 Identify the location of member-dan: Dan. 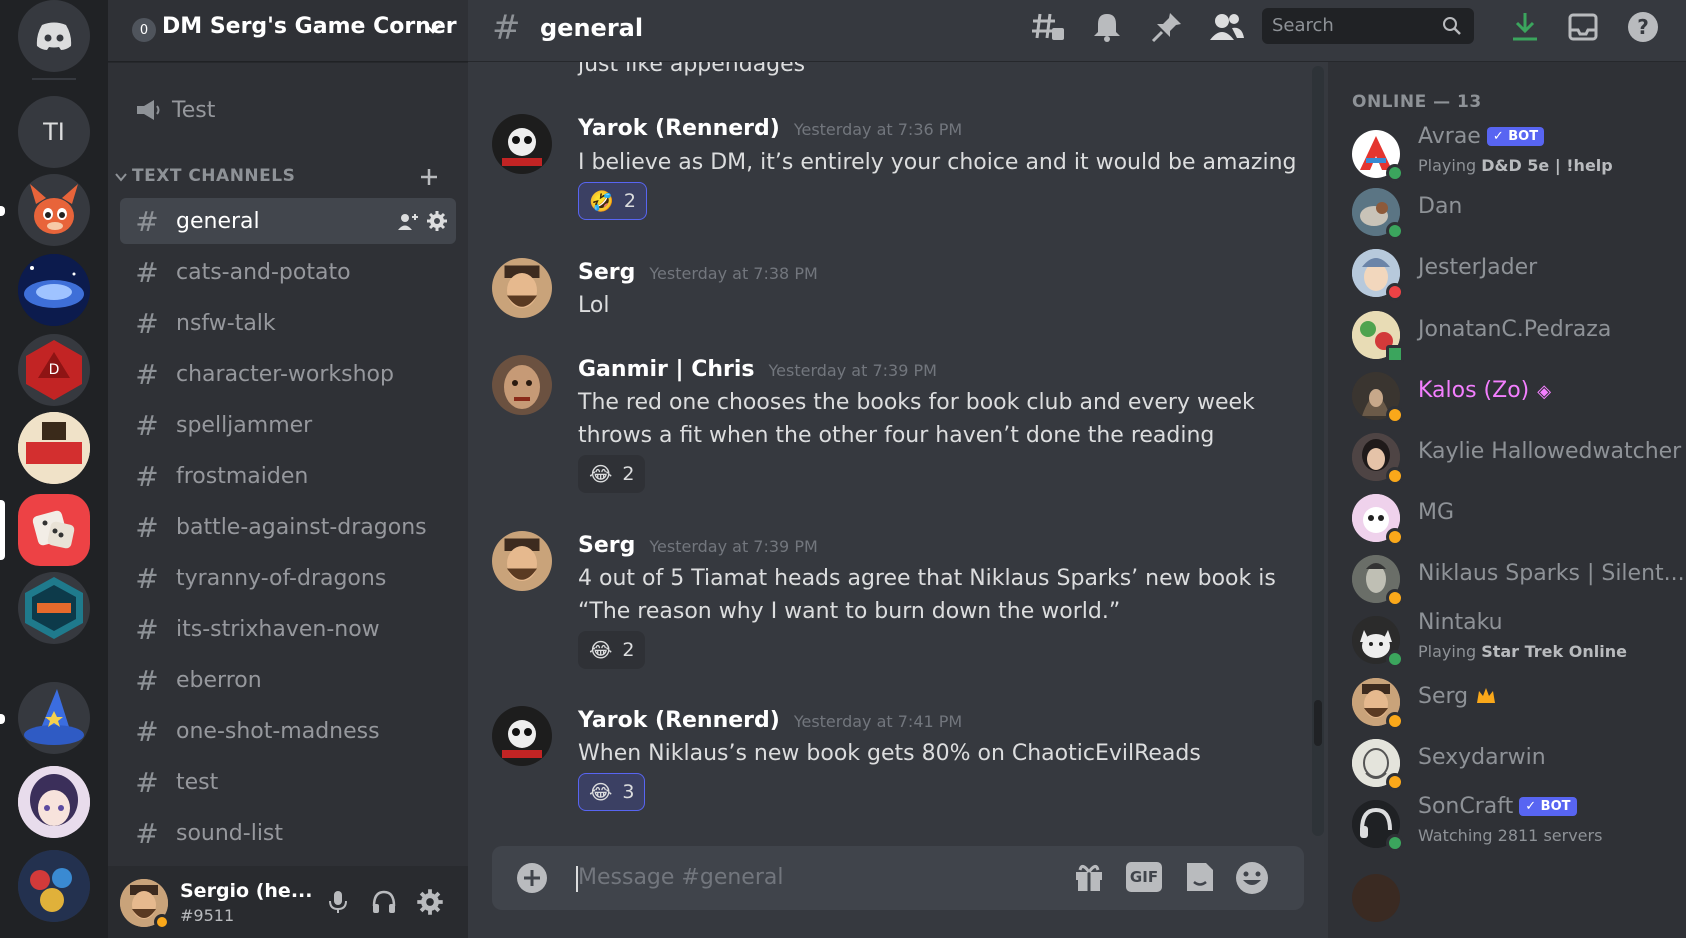
(1519, 212).